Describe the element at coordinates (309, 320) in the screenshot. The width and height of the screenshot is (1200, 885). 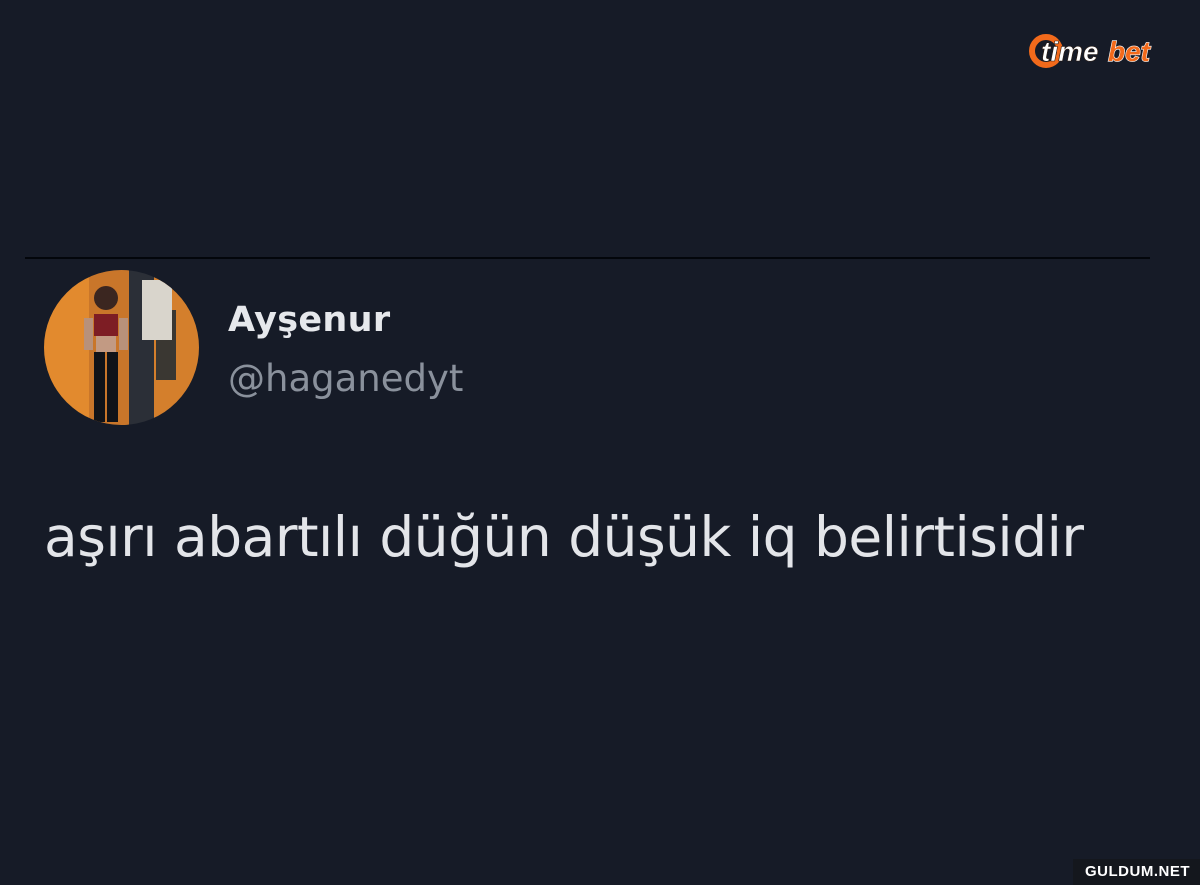
I see `display-name: Ayşenur` at that location.